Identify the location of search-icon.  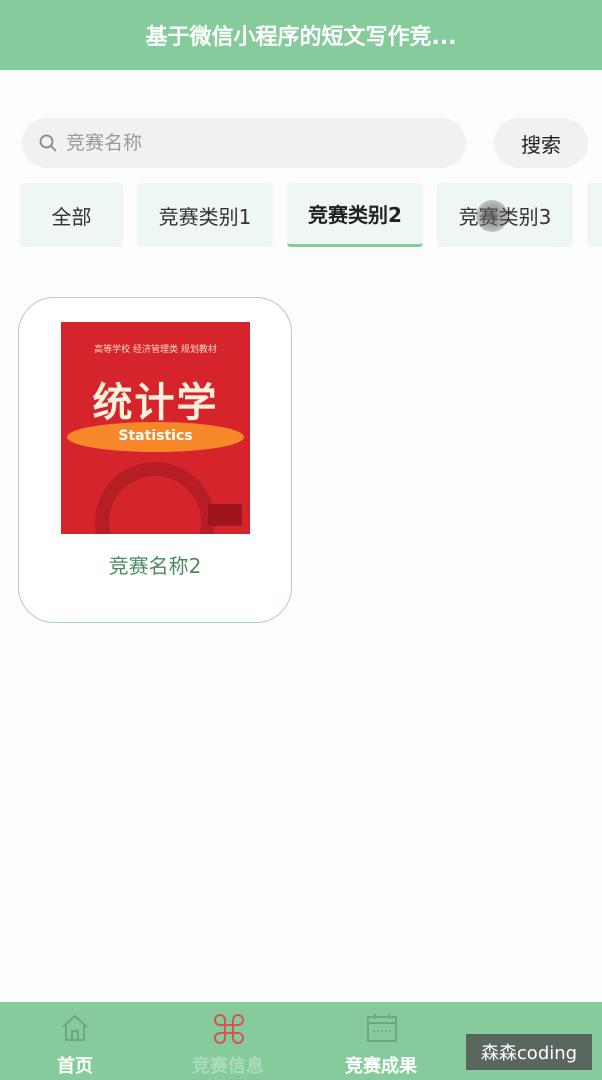
(48, 143).